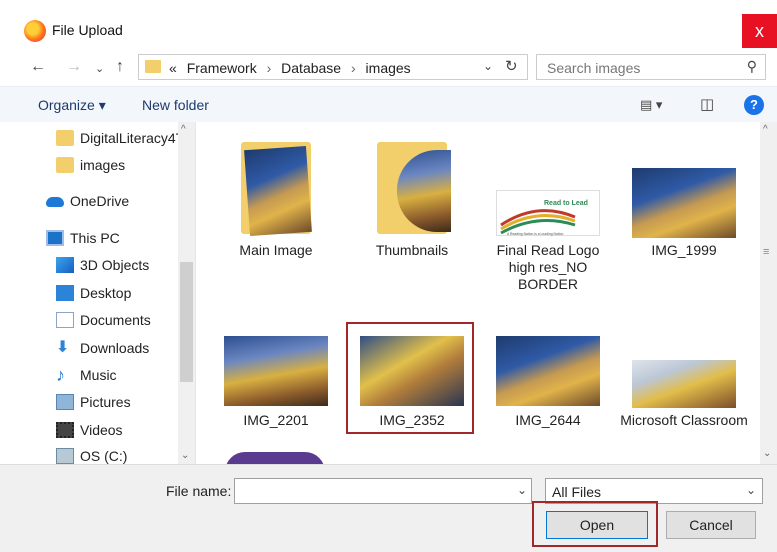 Image resolution: width=777 pixels, height=552 pixels. I want to click on address-bar: « Framework › Database › images ⌄ ↻, so click(333, 67).